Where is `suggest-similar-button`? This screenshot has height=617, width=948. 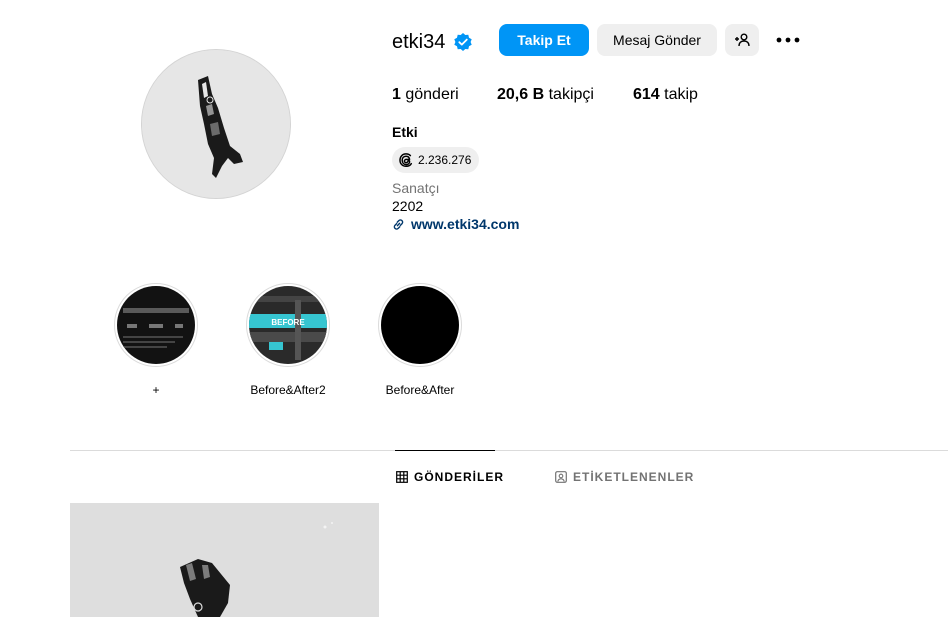
suggest-similar-button is located at coordinates (742, 40).